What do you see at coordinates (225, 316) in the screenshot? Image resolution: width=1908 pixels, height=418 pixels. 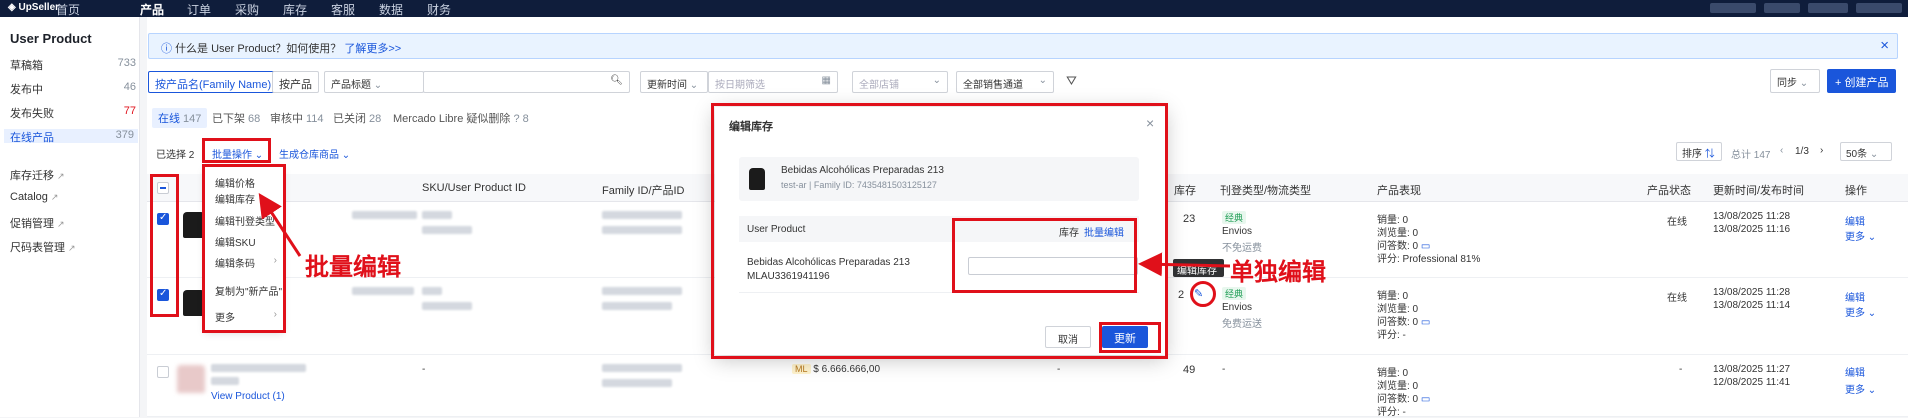 I see `menu-more: 更多` at bounding box center [225, 316].